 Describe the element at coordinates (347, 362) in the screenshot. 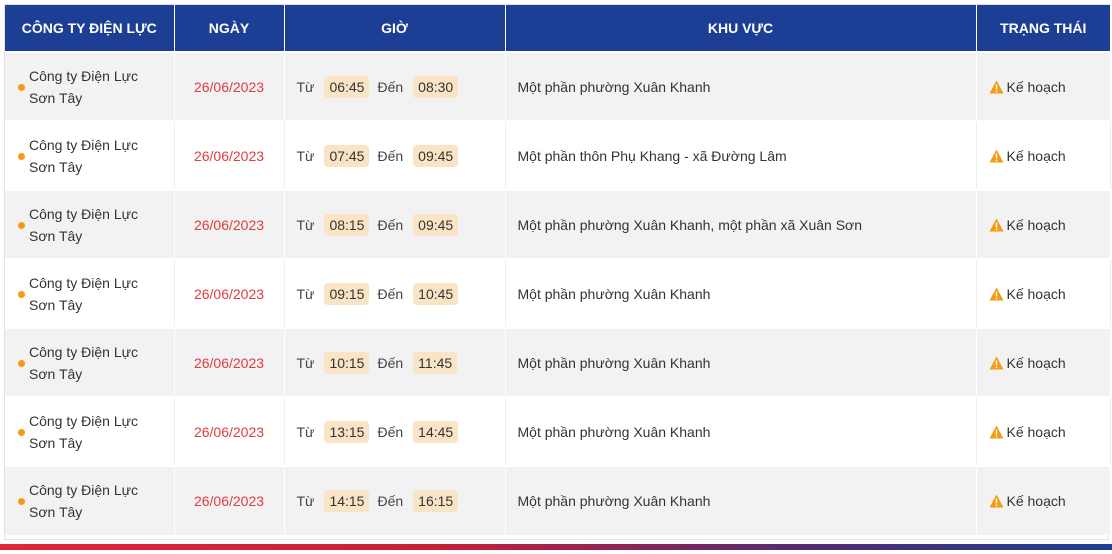

I see `from-time-badge: 10:15` at that location.